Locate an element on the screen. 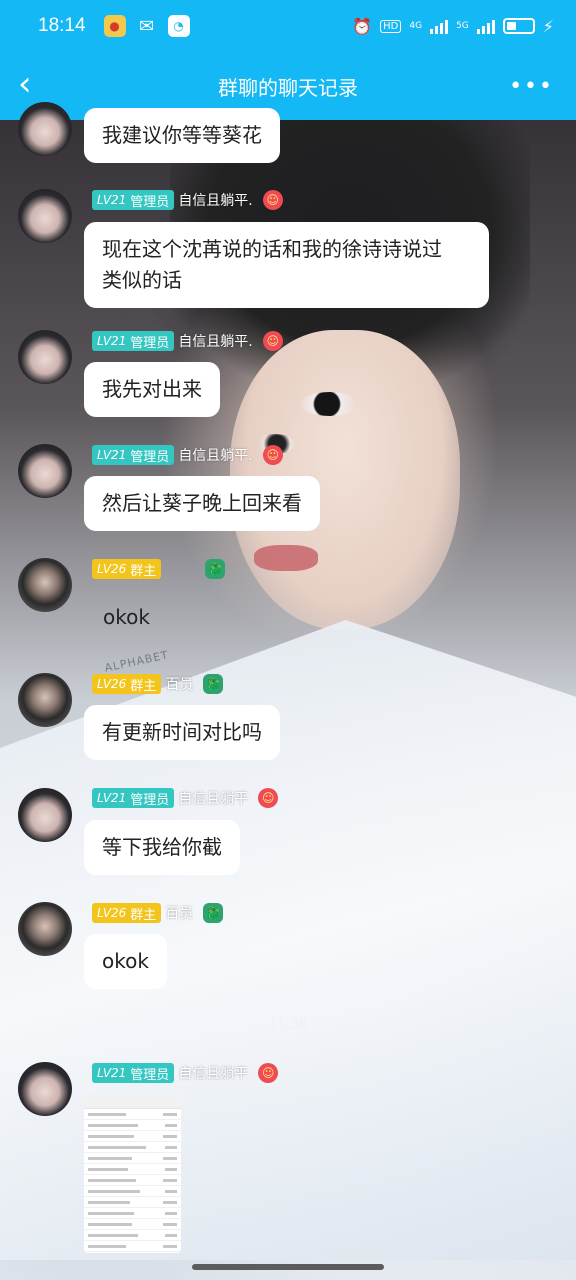  thumbnail-header is located at coordinates (132, 1102).